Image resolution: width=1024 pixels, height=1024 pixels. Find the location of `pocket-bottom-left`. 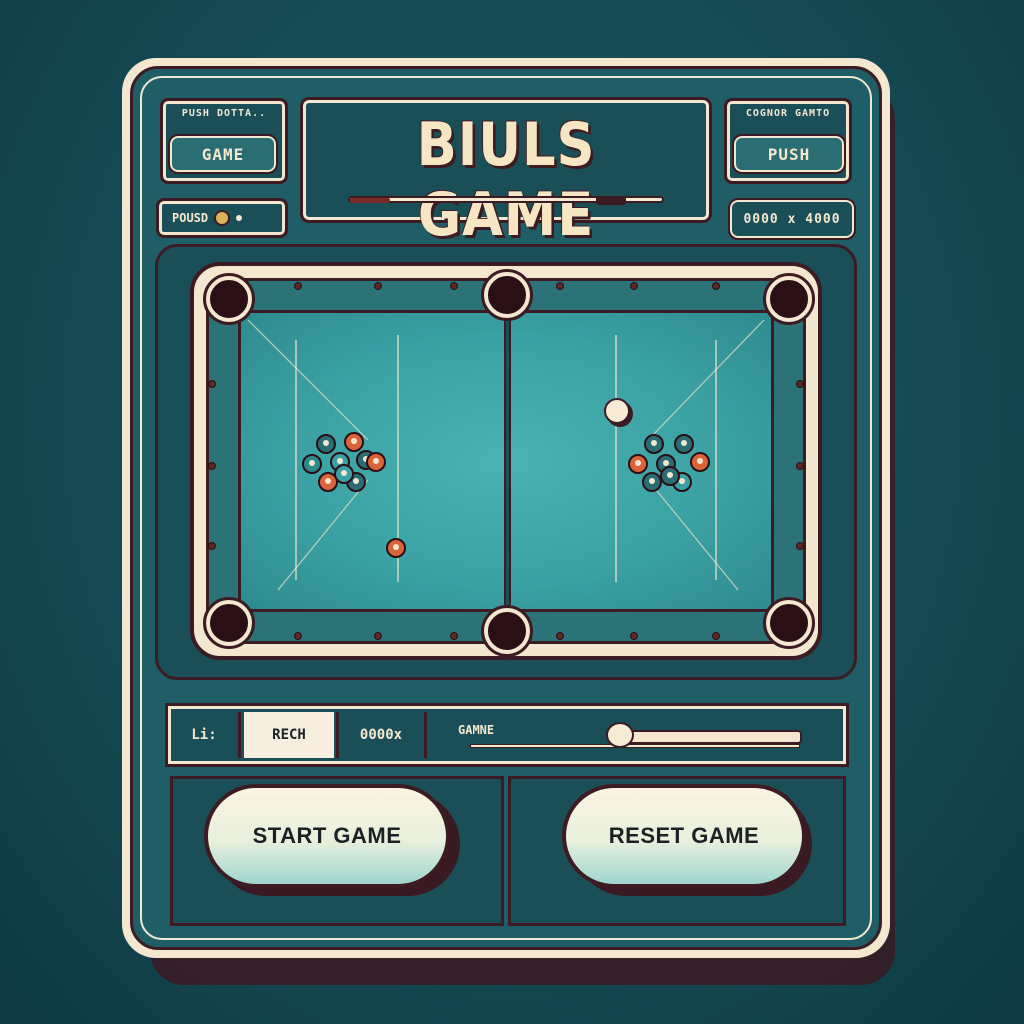

pocket-bottom-left is located at coordinates (229, 623).